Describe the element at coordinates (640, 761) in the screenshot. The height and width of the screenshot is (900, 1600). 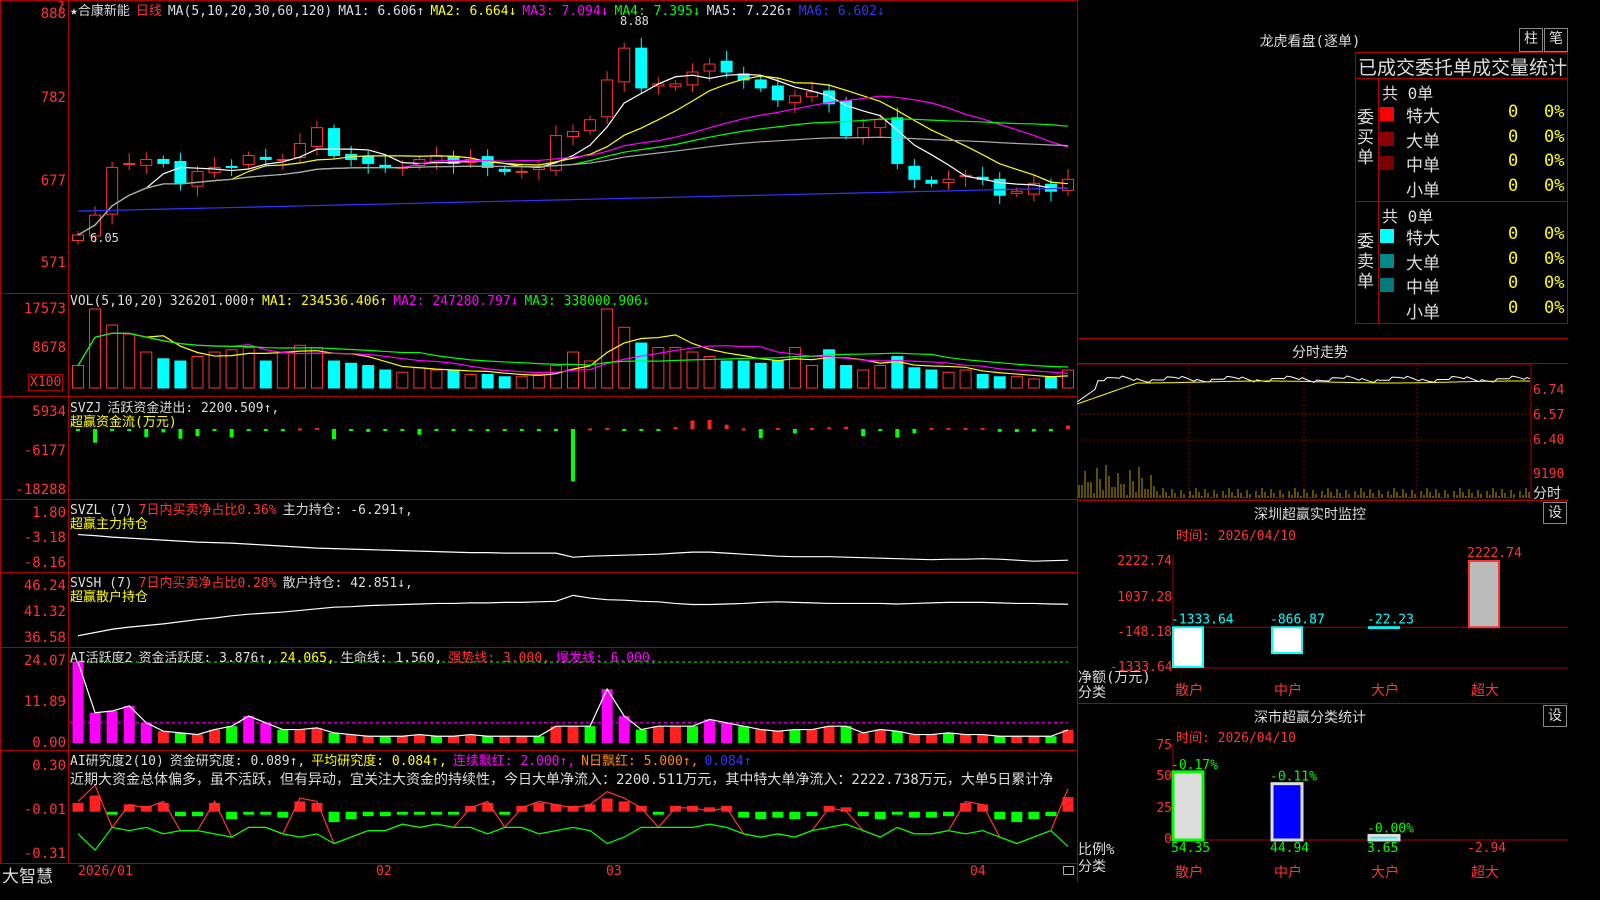
I see `ai2-d4: N日飘红: 5.000↑,` at that location.